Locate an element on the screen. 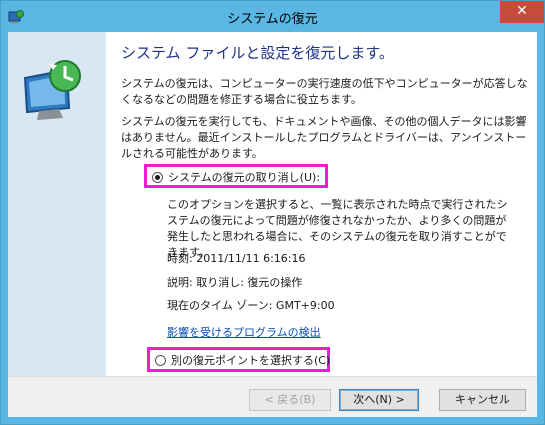  page-heading: システム ファイルと設定を復元します。 is located at coordinates (257, 53).